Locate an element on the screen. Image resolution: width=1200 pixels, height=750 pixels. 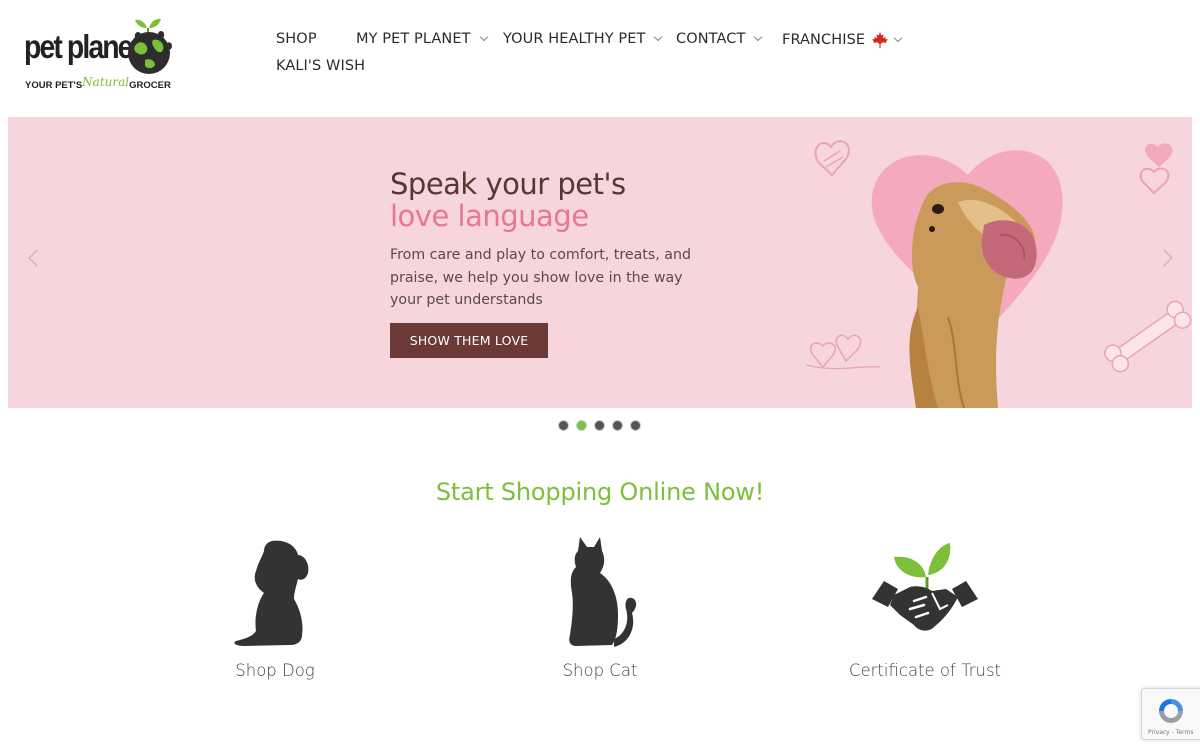
recaptcha-badge: Privacy - Terms is located at coordinates (1170, 714).